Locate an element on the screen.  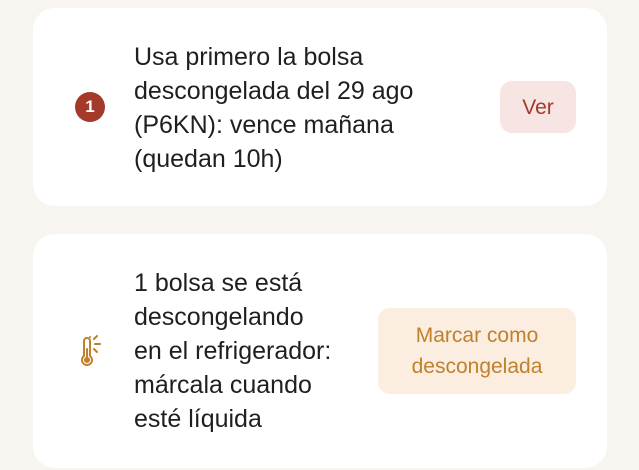
view-button: Ver is located at coordinates (538, 107).